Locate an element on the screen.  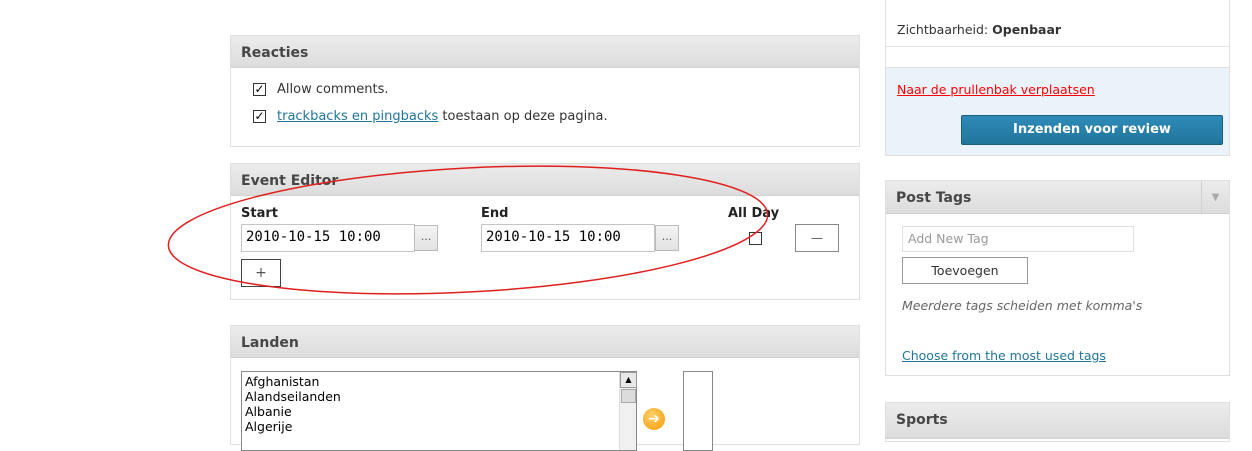
visibility-value: Openbaar is located at coordinates (1027, 29).